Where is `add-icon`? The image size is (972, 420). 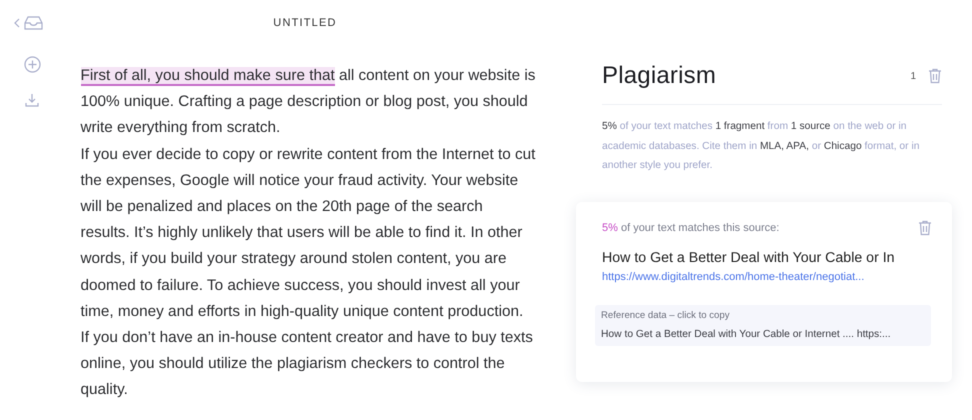
add-icon is located at coordinates (32, 64).